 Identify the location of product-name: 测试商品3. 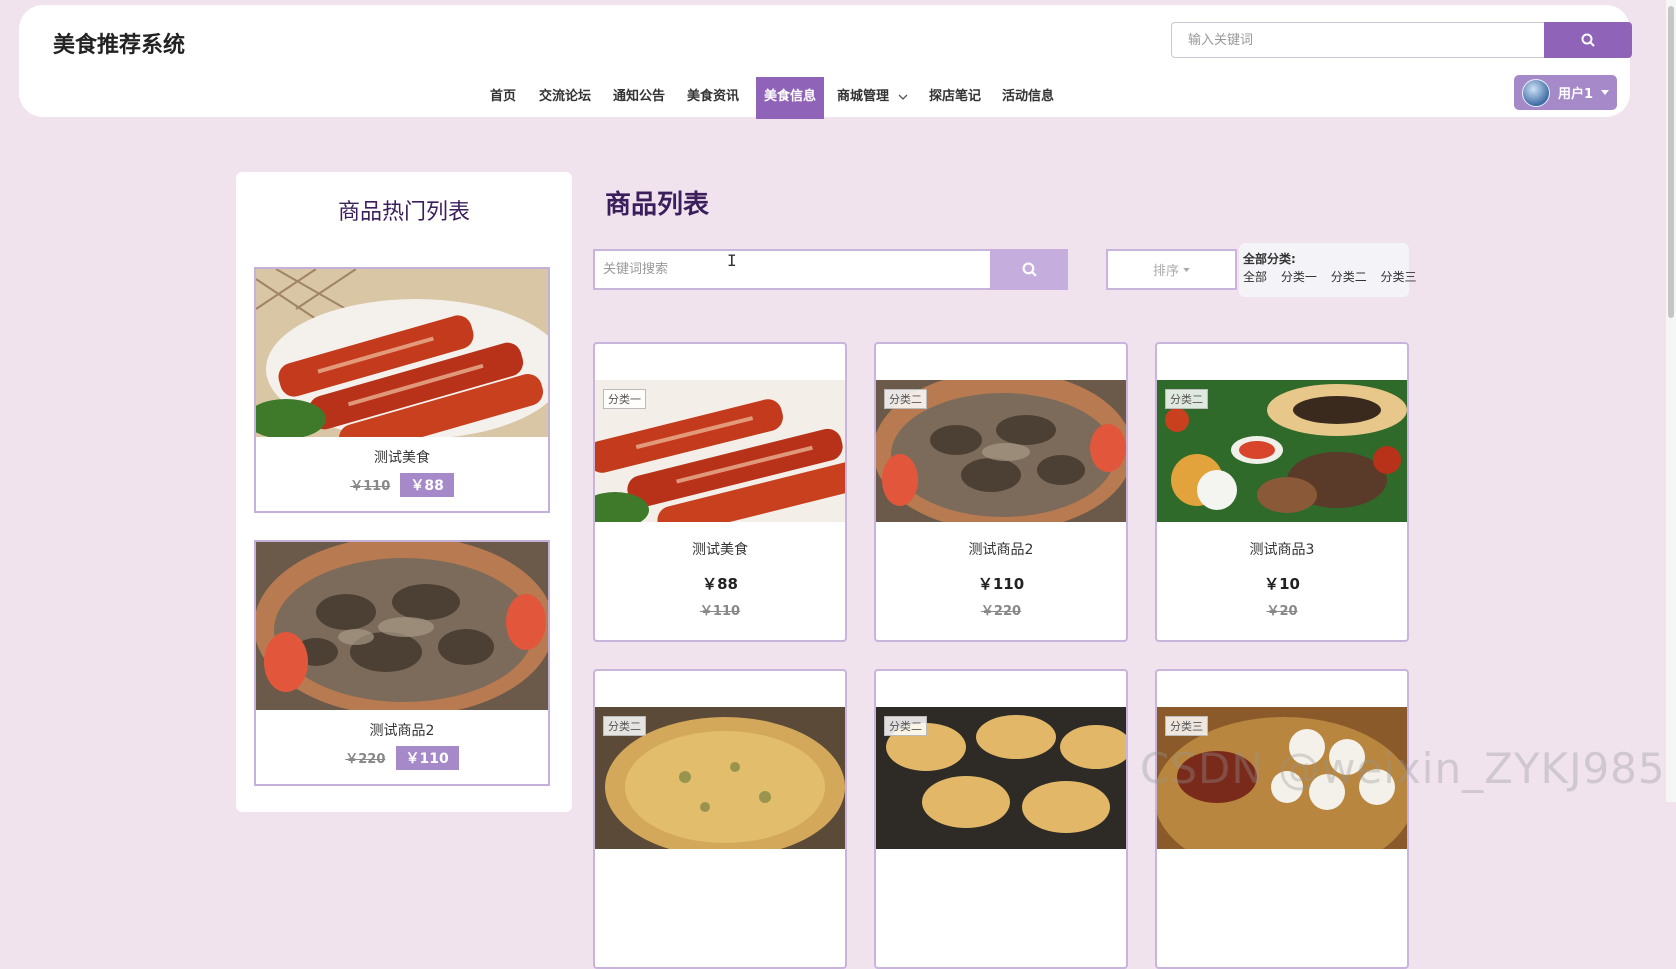
(1282, 550).